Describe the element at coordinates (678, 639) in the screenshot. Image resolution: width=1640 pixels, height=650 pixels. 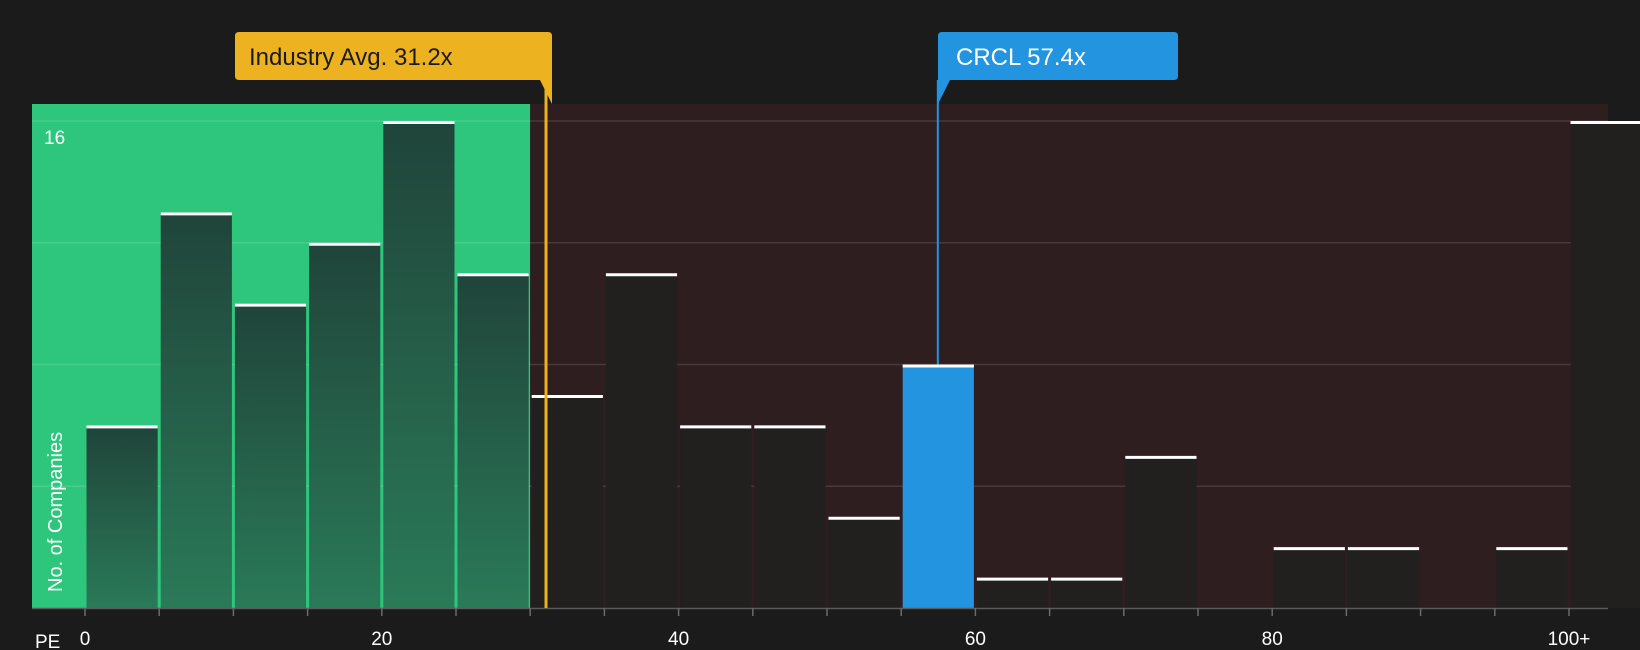
I see `x-tick-label: 40` at that location.